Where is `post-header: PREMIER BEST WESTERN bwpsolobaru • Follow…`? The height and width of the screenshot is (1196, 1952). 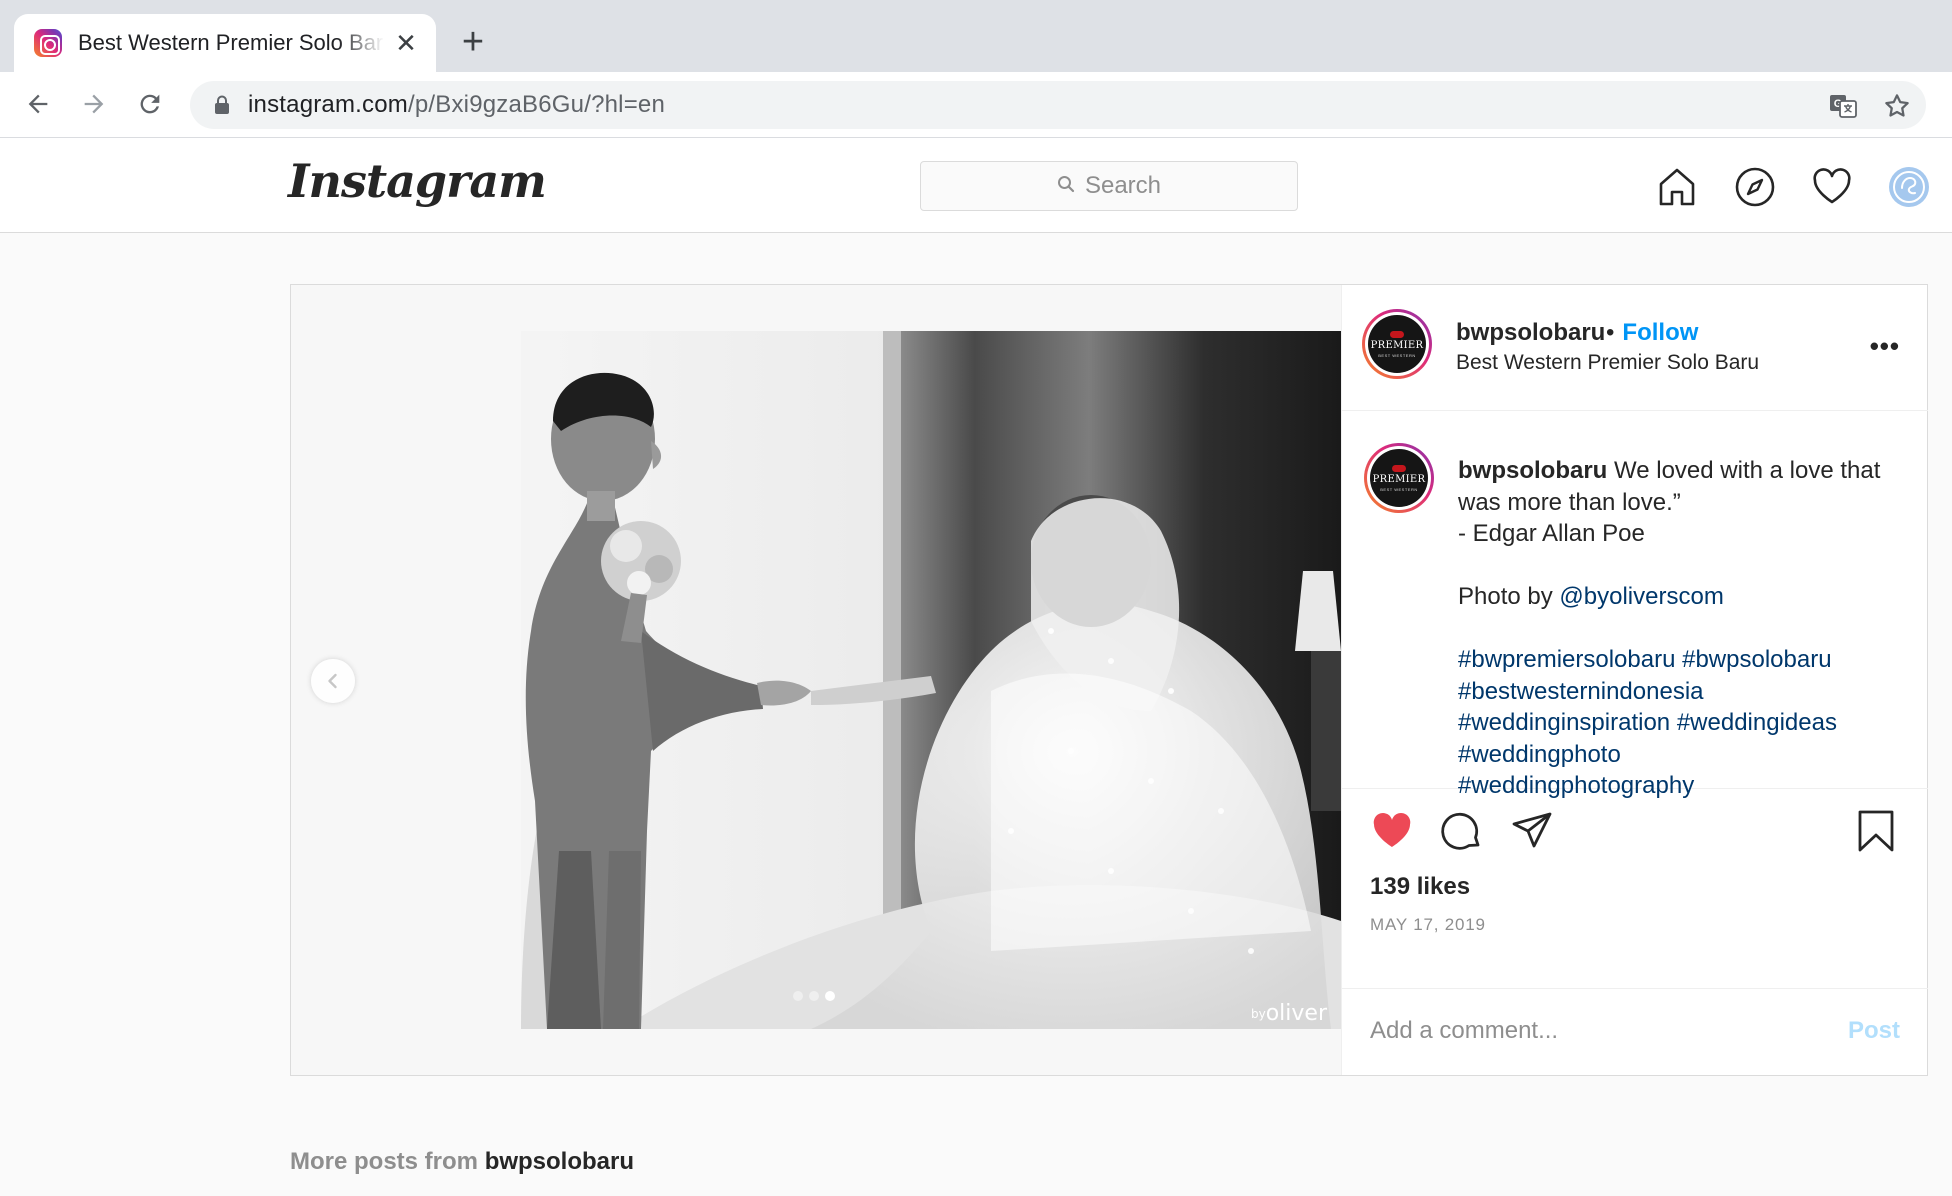 post-header: PREMIER BEST WESTERN bwpsolobaru • Follow… is located at coordinates (1635, 348).